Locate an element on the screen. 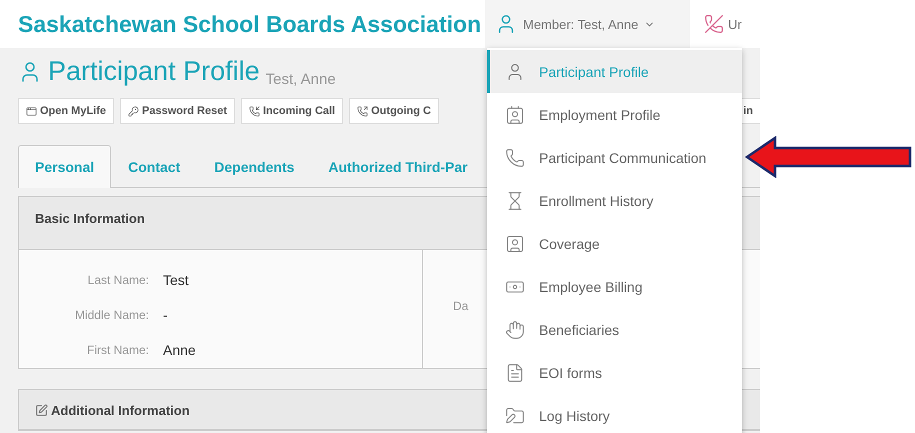 The width and height of the screenshot is (915, 433). folder-pen-icon is located at coordinates (515, 416).